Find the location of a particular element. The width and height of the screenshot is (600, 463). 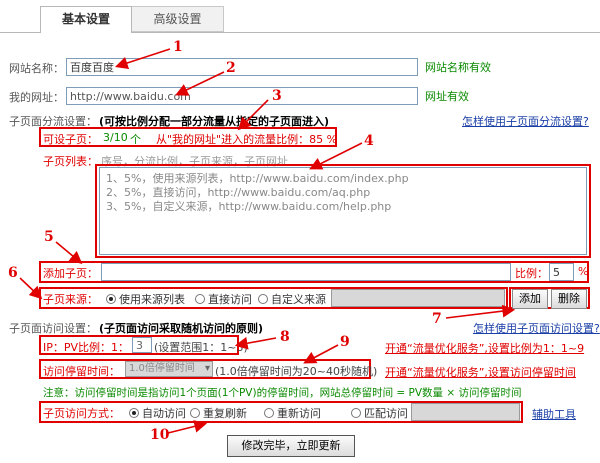

tab-advanced-settings: 高级设置 is located at coordinates (178, 19).